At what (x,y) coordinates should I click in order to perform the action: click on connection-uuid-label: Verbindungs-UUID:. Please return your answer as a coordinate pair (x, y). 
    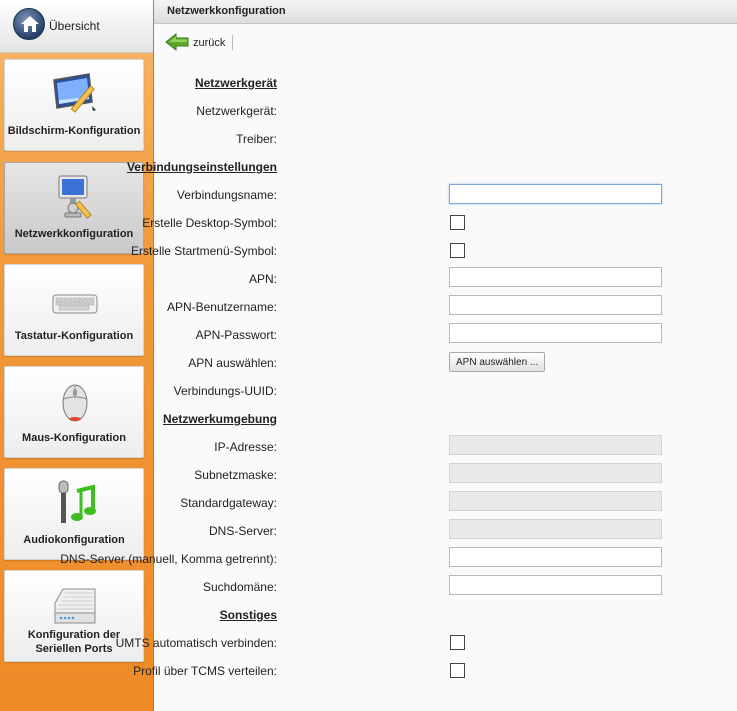
    Looking at the image, I should click on (225, 391).